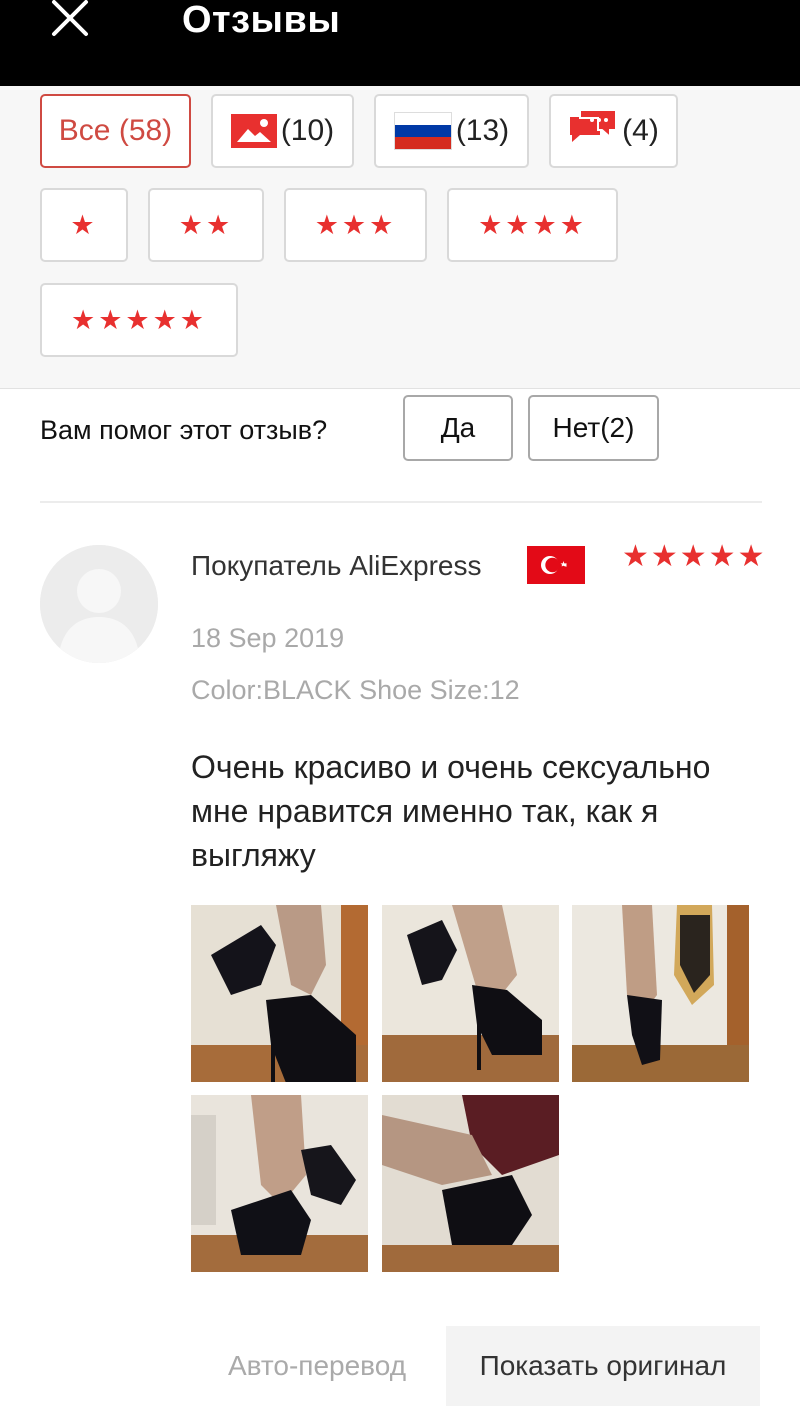 The width and height of the screenshot is (800, 1428). I want to click on star-rating-icon: ★, so click(84, 224).